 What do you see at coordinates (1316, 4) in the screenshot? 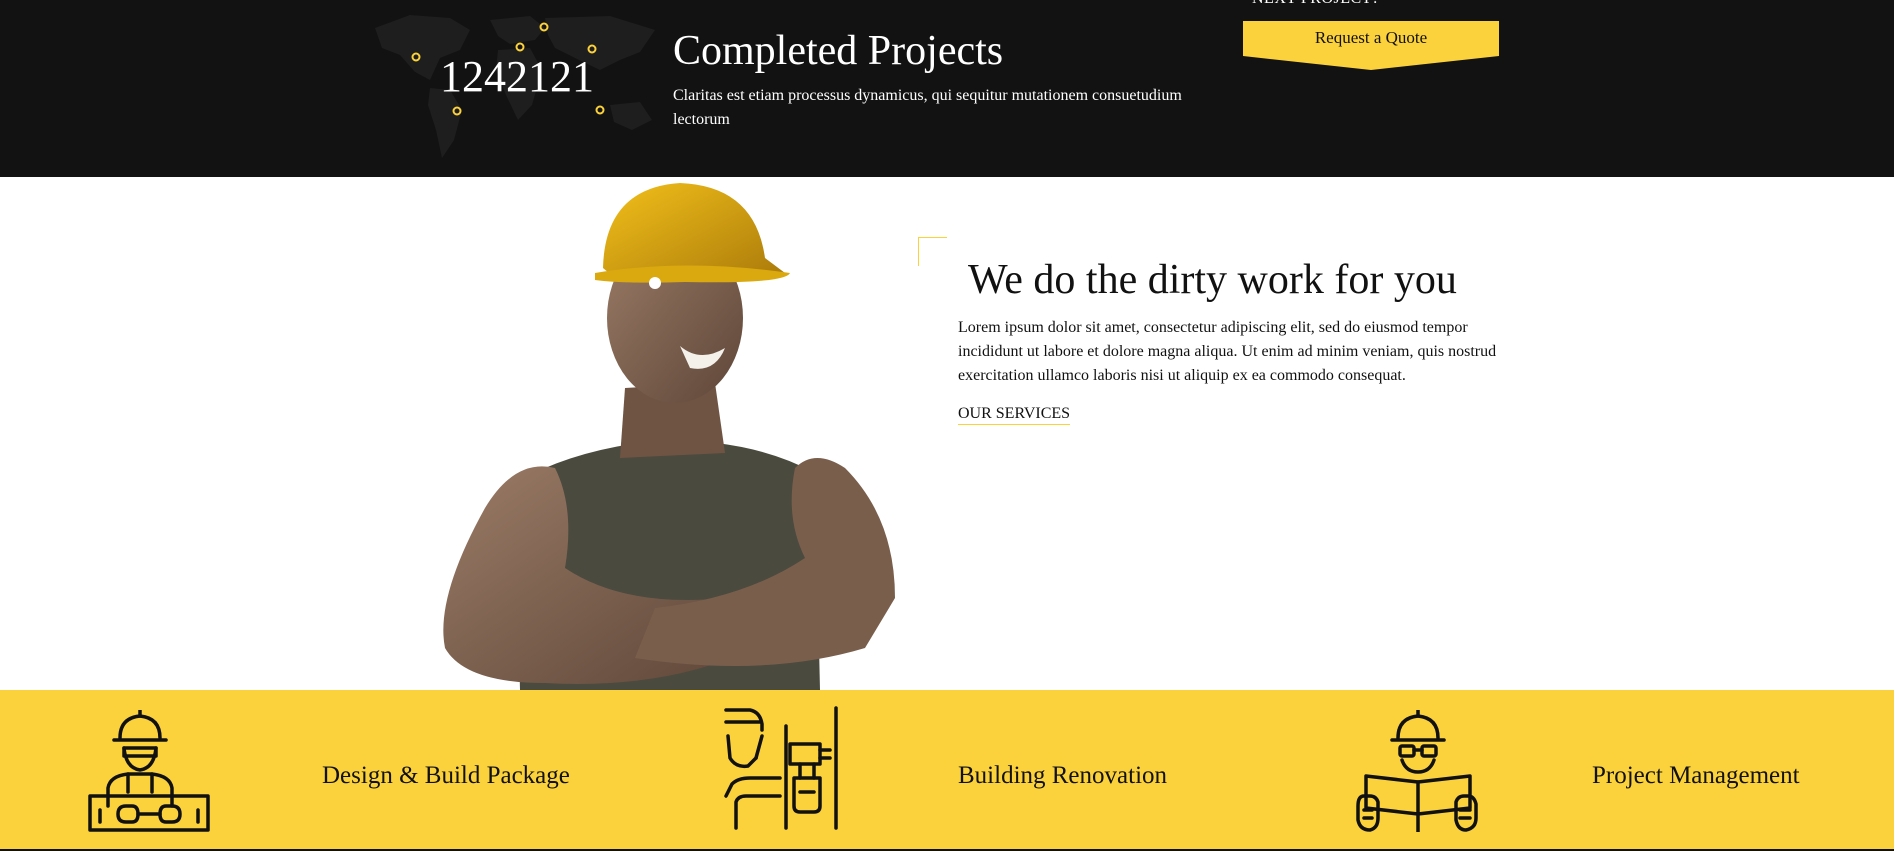
I see `next-project-label: NEXT PROJECT?` at bounding box center [1316, 4].